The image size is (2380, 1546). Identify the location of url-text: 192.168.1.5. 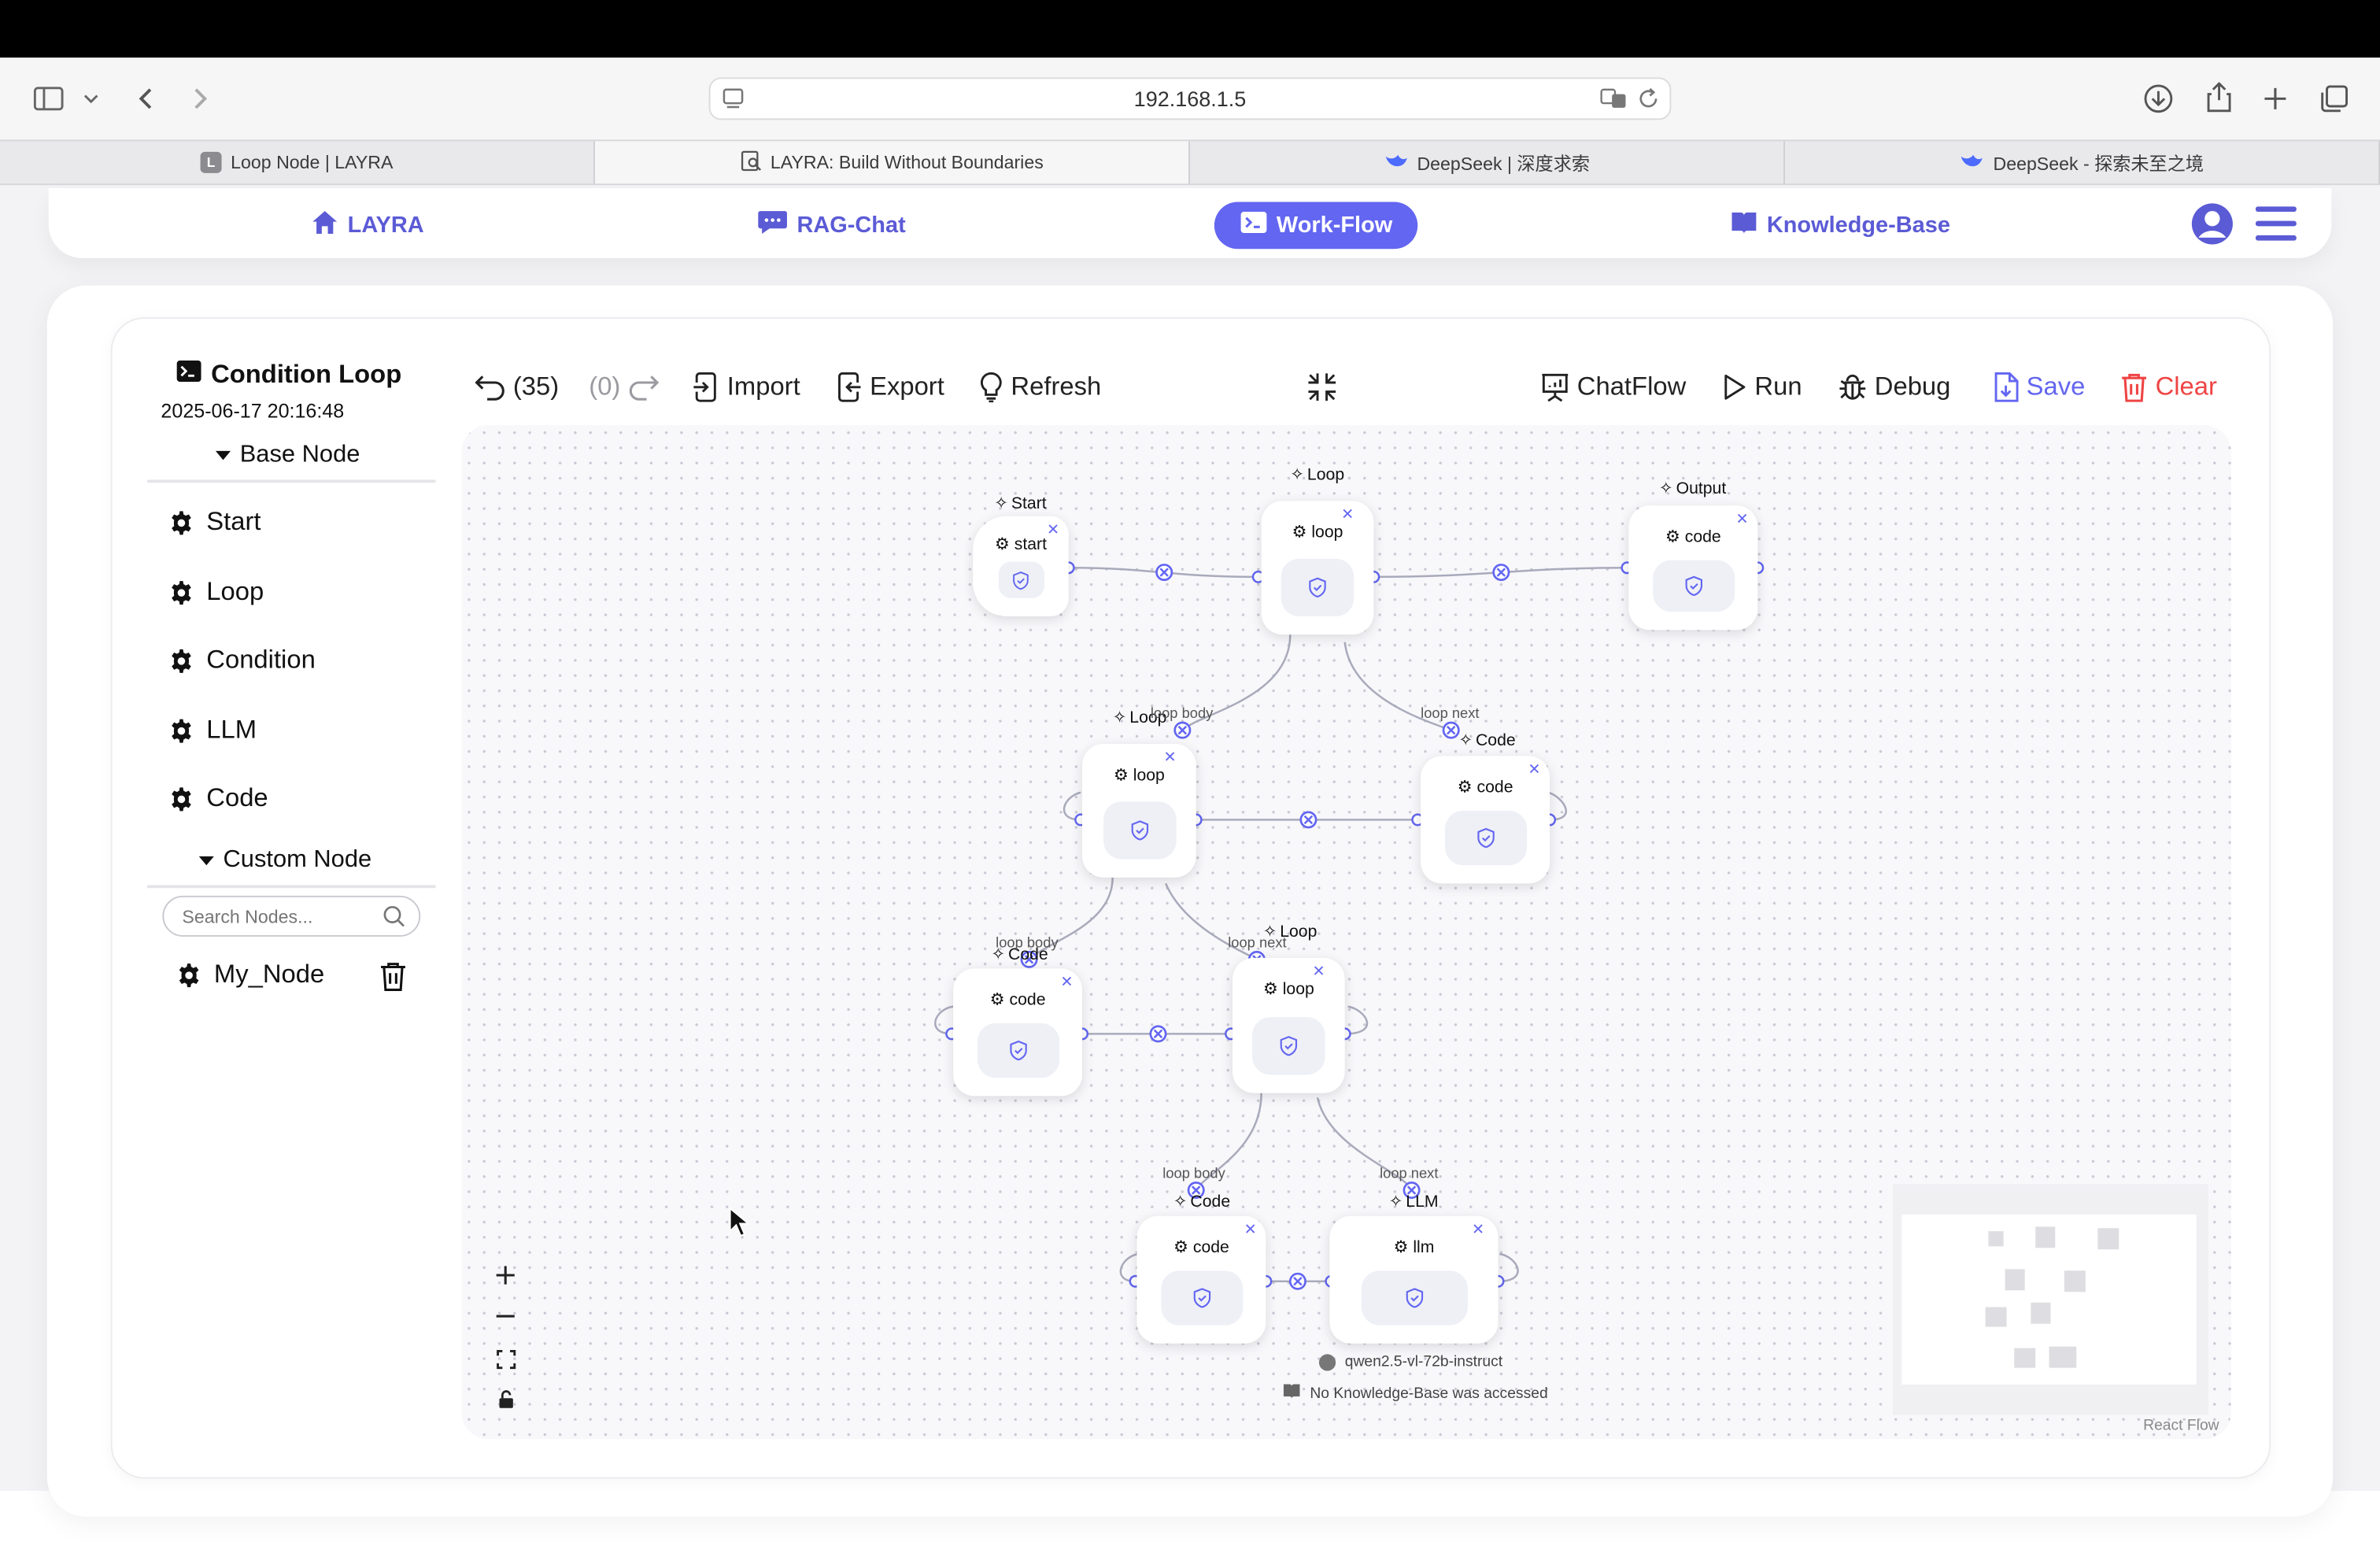
(1190, 98).